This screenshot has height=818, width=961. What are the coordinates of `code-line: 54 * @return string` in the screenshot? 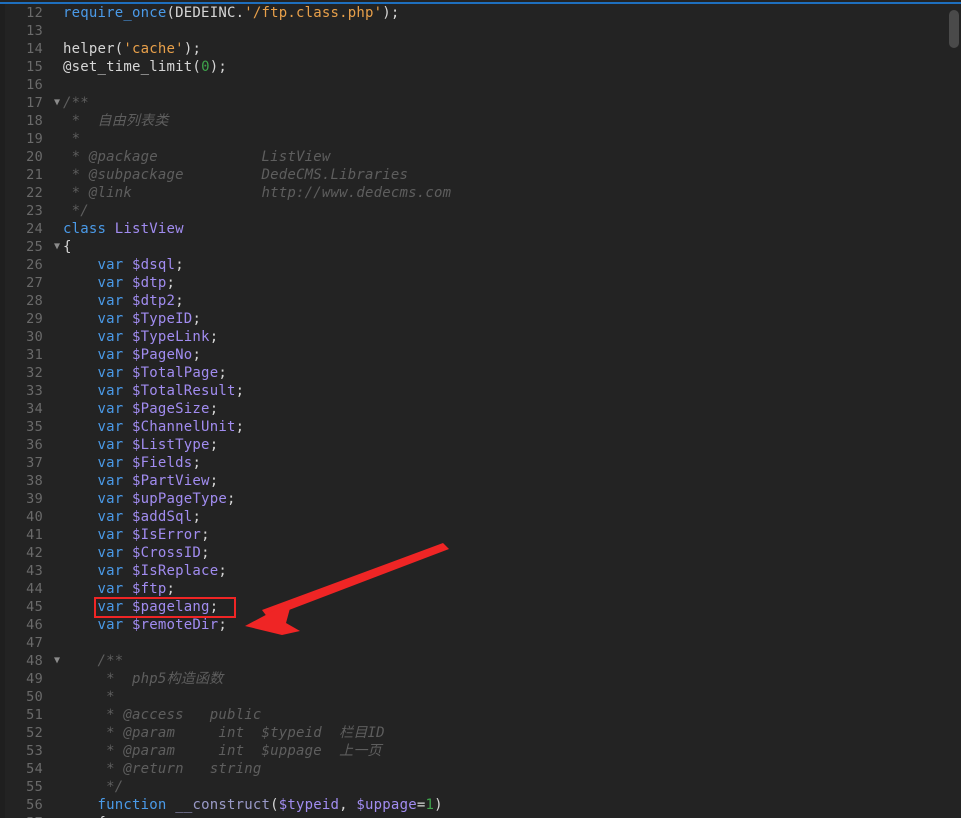 It's located at (480, 769).